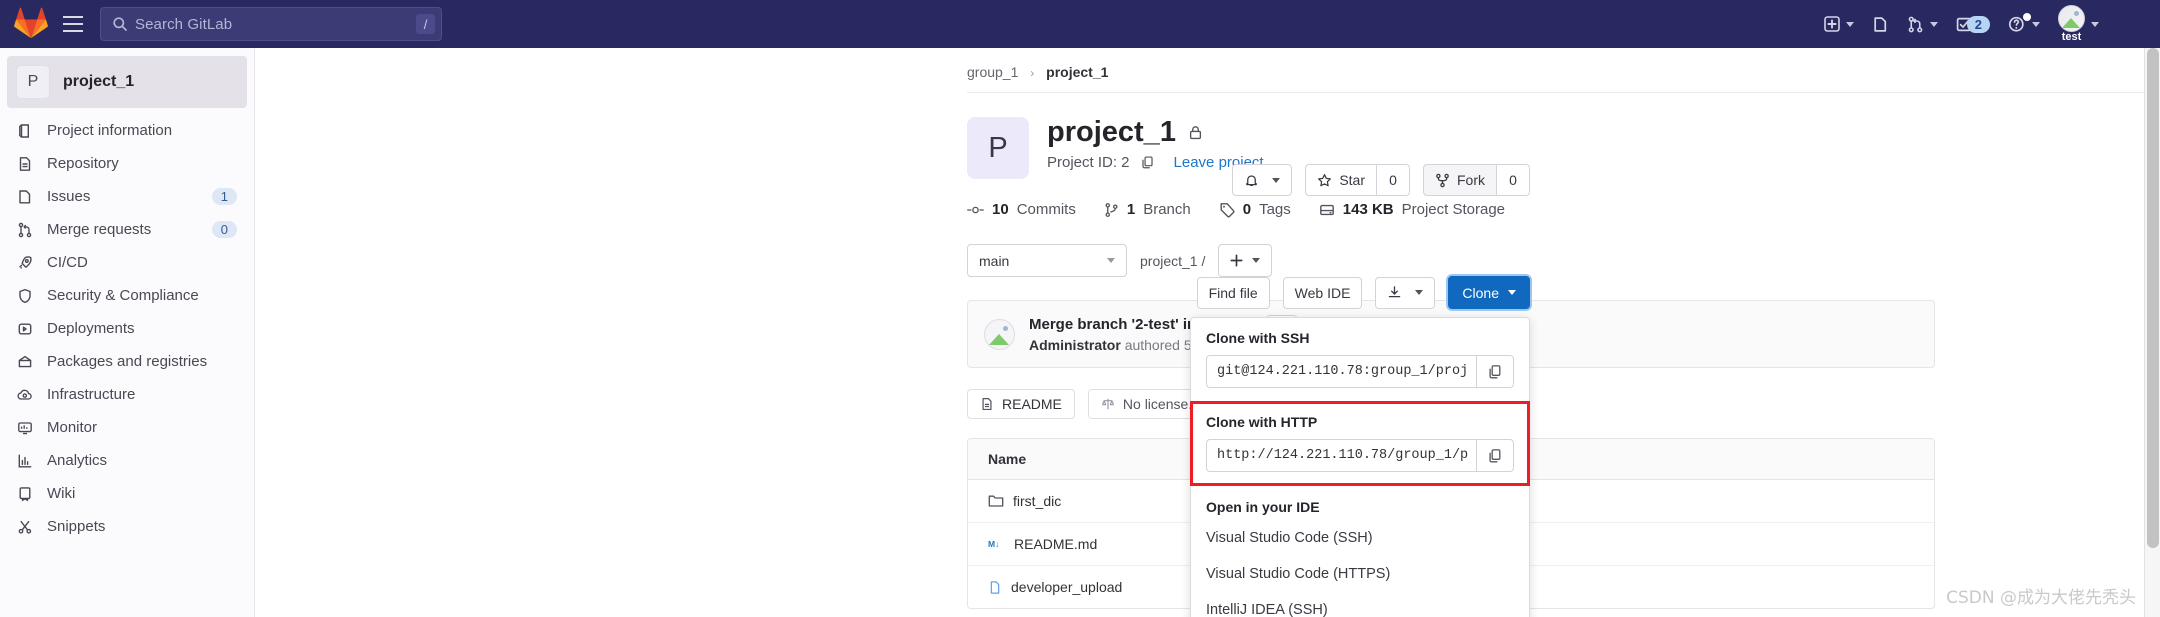 The width and height of the screenshot is (2160, 617). Describe the element at coordinates (1341, 371) in the screenshot. I see `clone-ssh-input: git@124.221.110.78:group_1/proj` at that location.